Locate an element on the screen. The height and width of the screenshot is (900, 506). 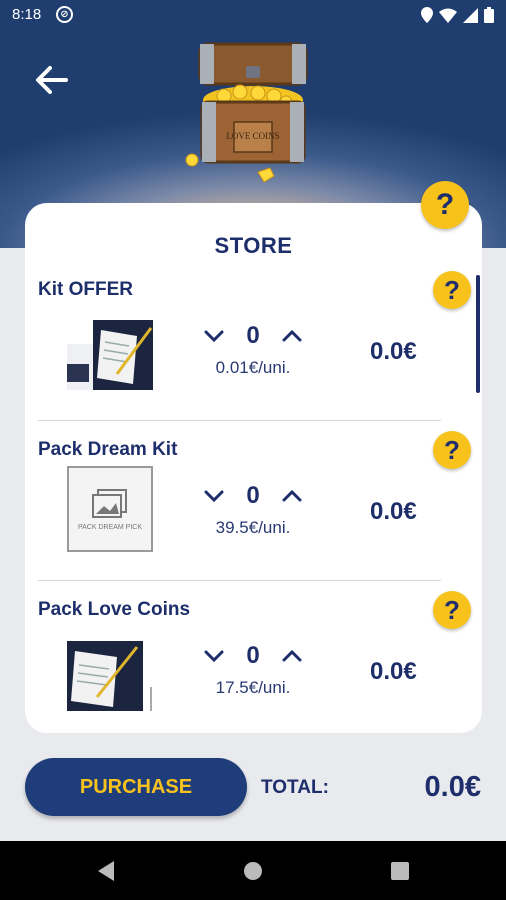
treasure-chest-icon: LOVE COINS is located at coordinates (246, 112).